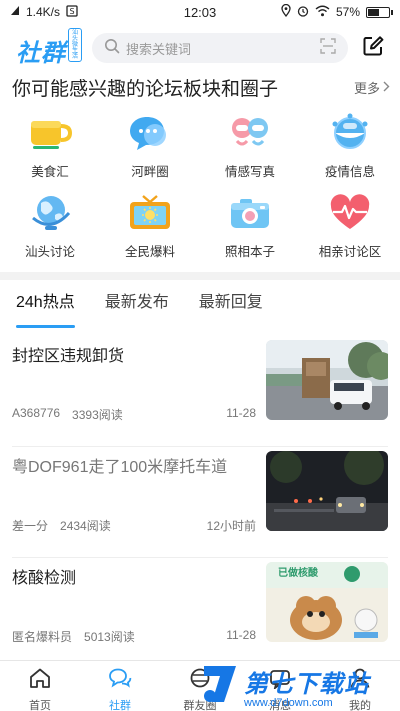 This screenshot has height=711, width=400. I want to click on category-label: 美食汇, so click(50, 172).